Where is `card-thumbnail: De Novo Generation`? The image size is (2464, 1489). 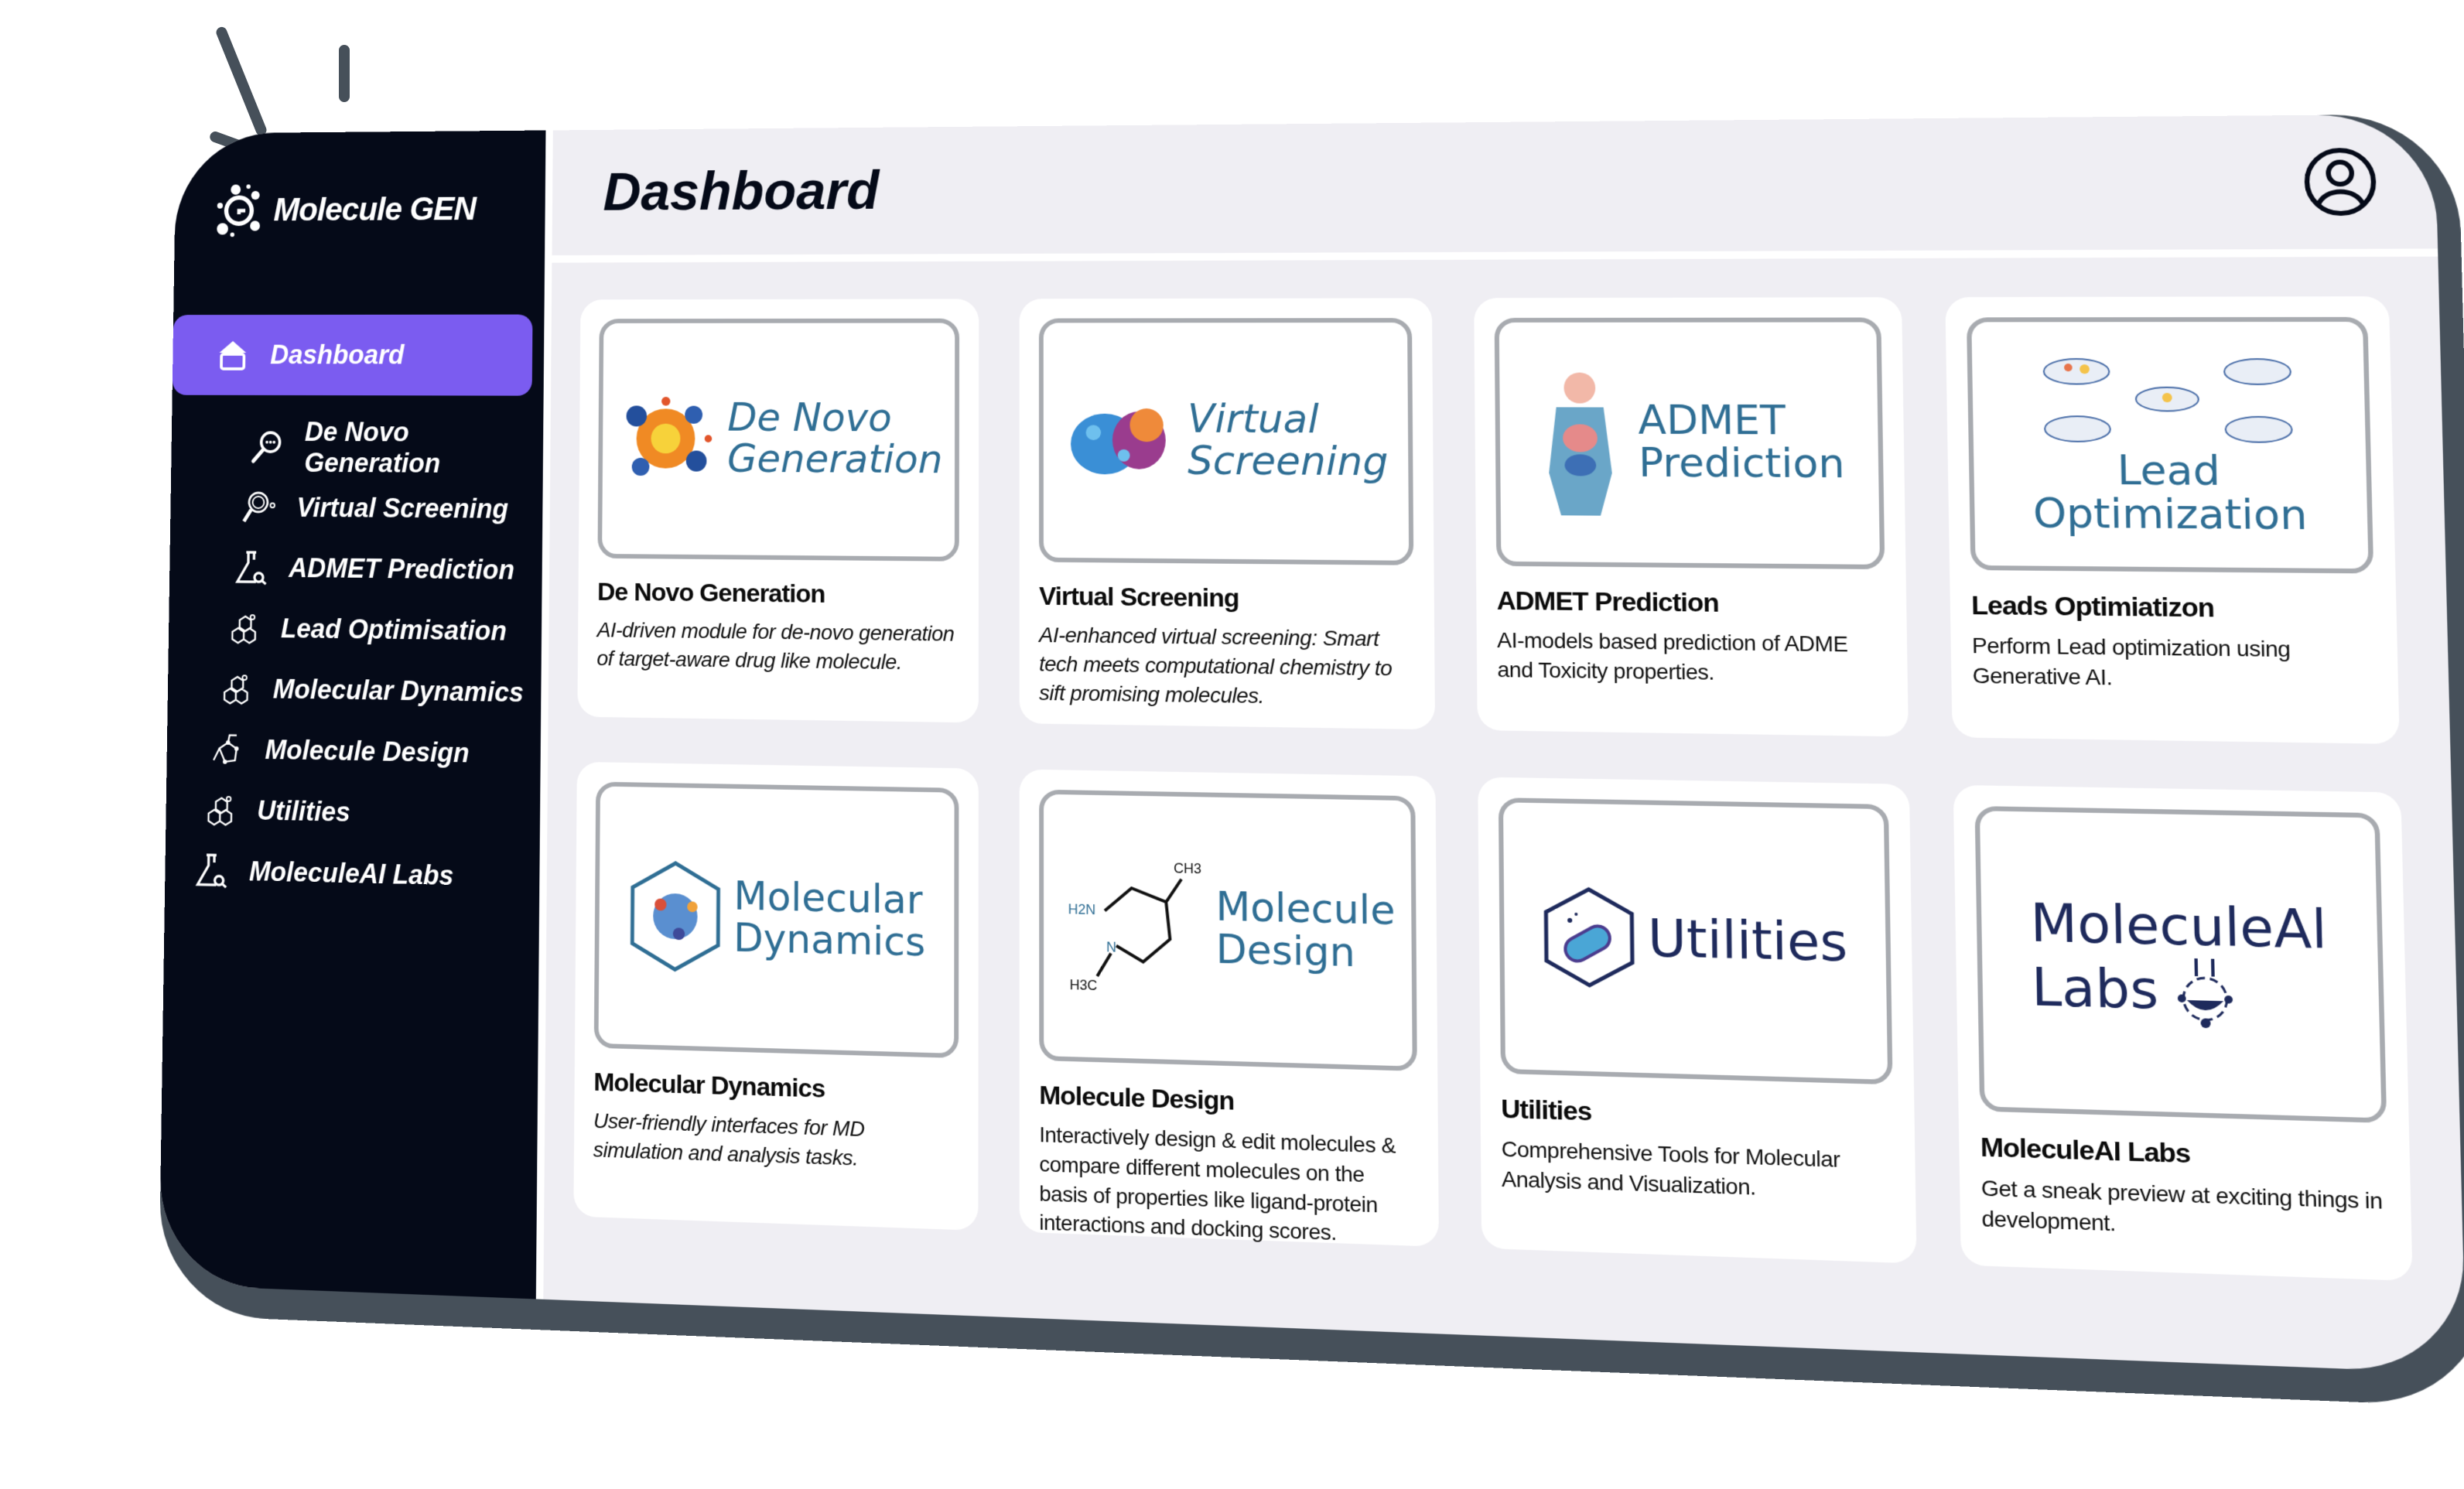
card-thumbnail: De Novo Generation is located at coordinates (779, 440).